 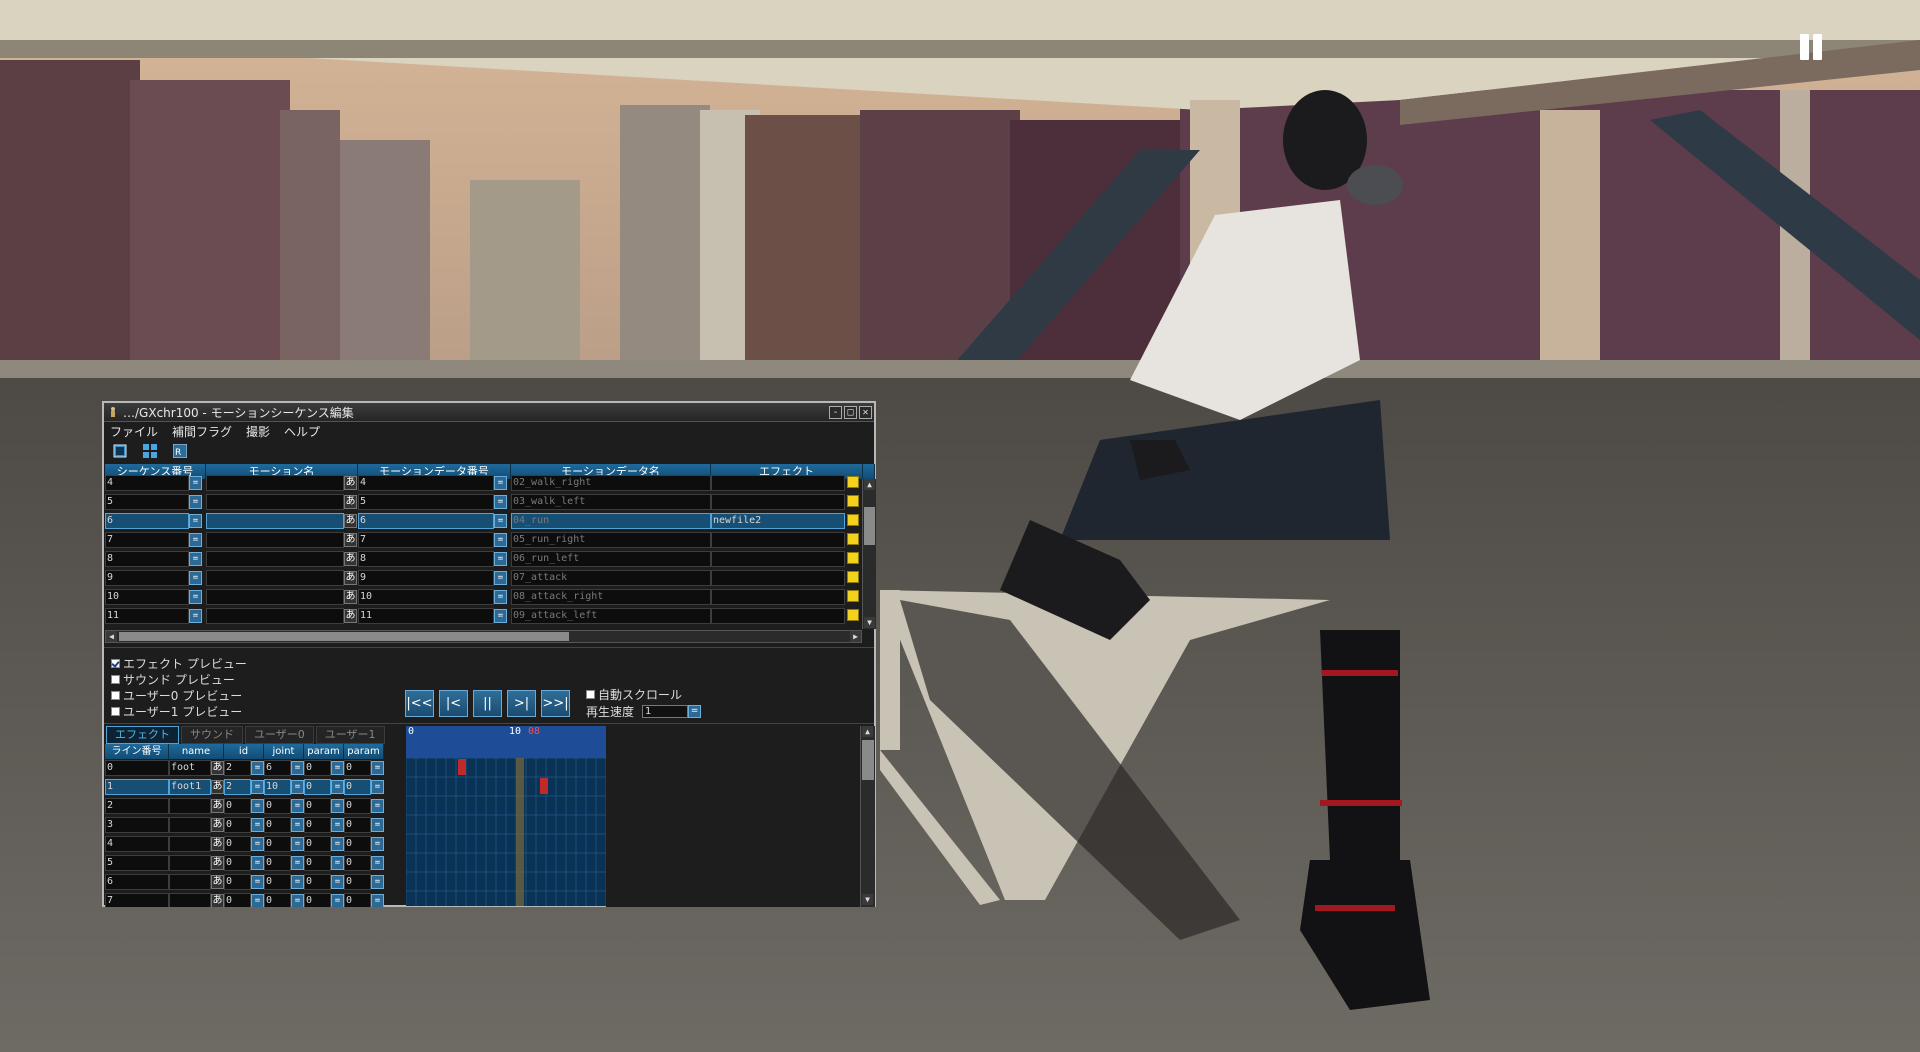 I want to click on sequence-row: 11 = あ 11 = 09_attack_left, so click(x=484, y=617).